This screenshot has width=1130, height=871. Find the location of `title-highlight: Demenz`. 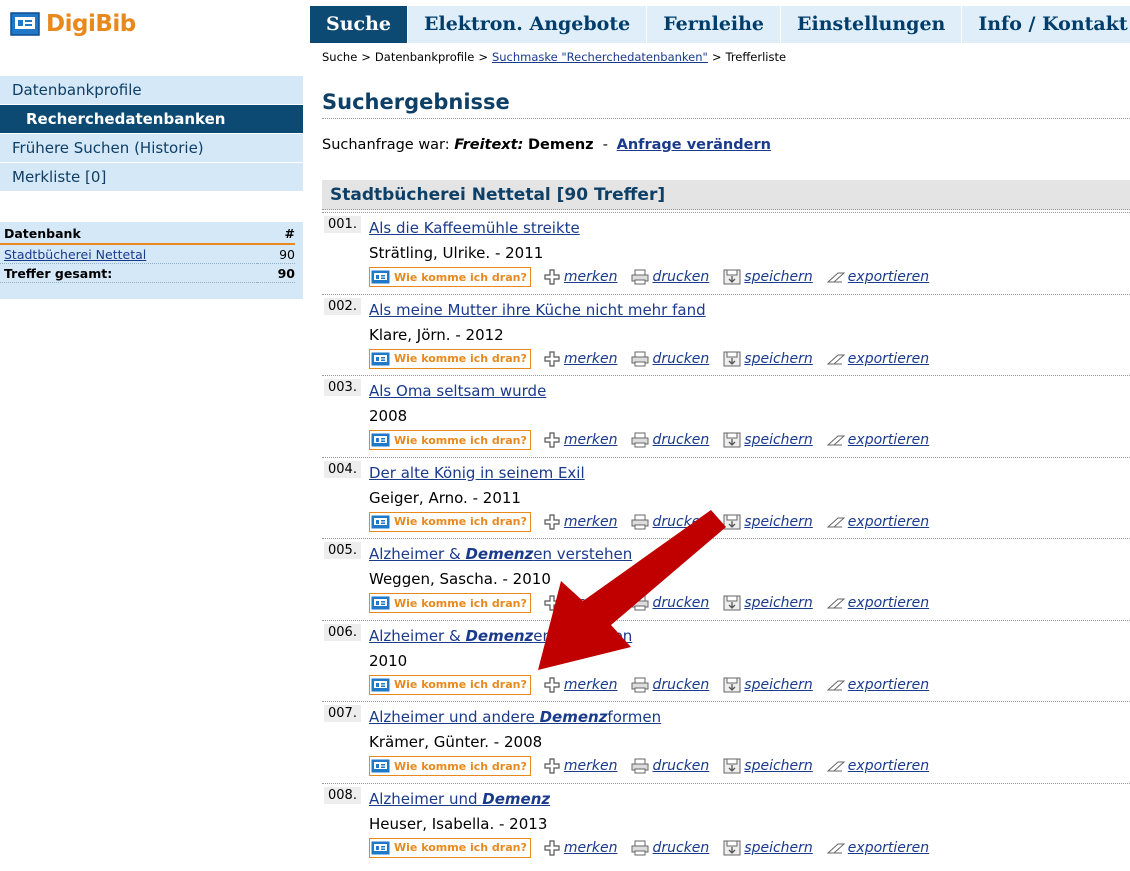

title-highlight: Demenz is located at coordinates (516, 798).